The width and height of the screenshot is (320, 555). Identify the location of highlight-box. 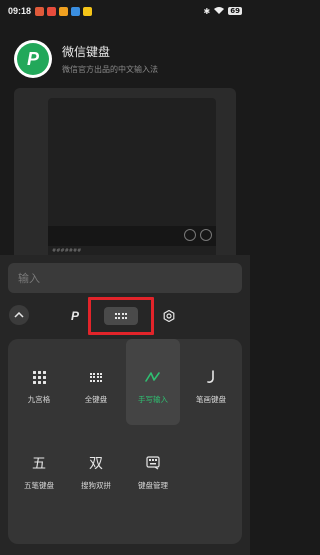
(121, 316).